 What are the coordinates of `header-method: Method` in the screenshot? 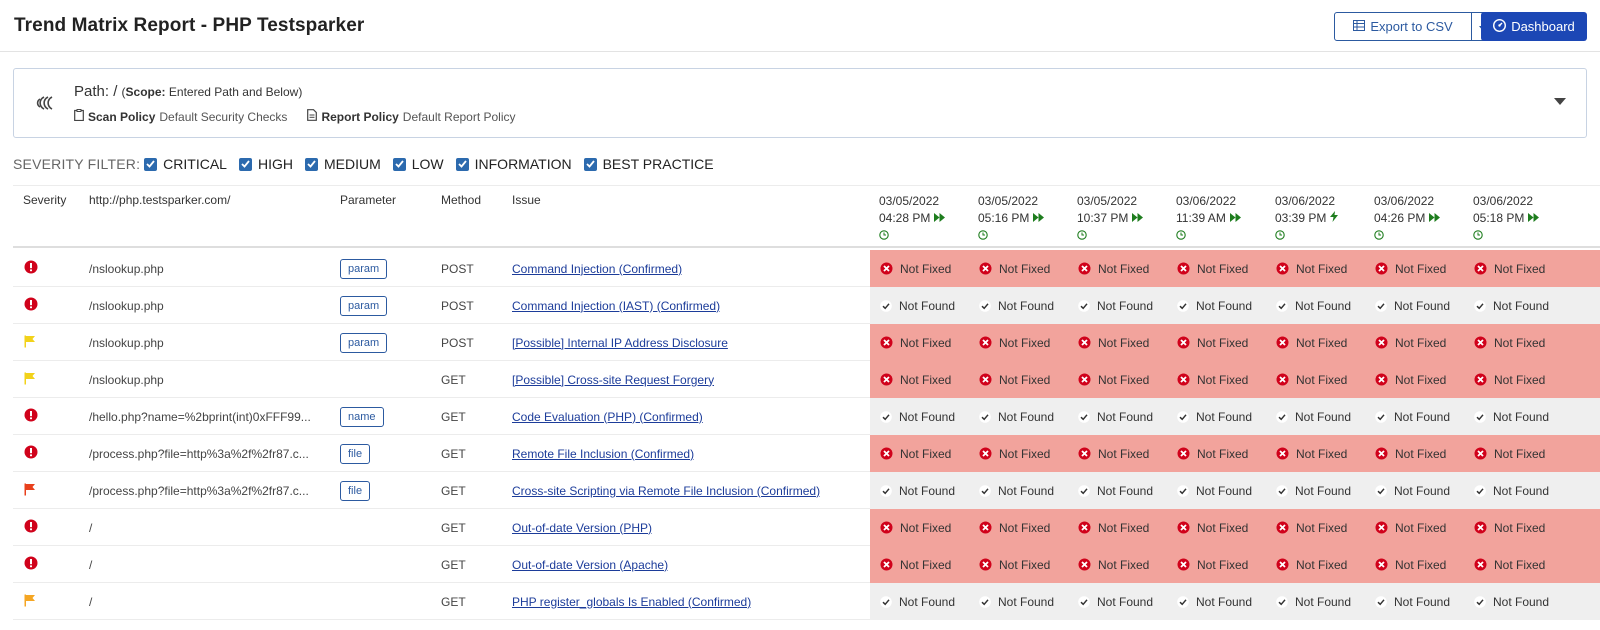 It's located at (461, 200).